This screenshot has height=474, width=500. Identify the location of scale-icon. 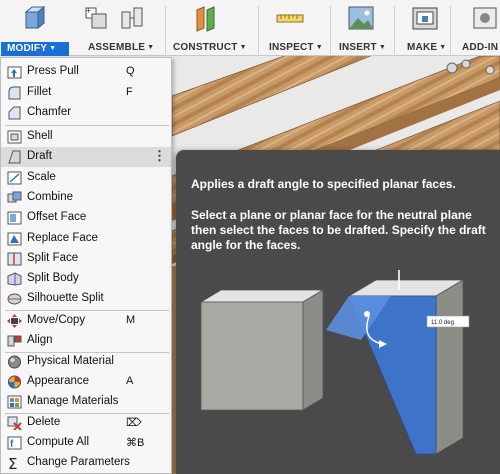
(14, 178).